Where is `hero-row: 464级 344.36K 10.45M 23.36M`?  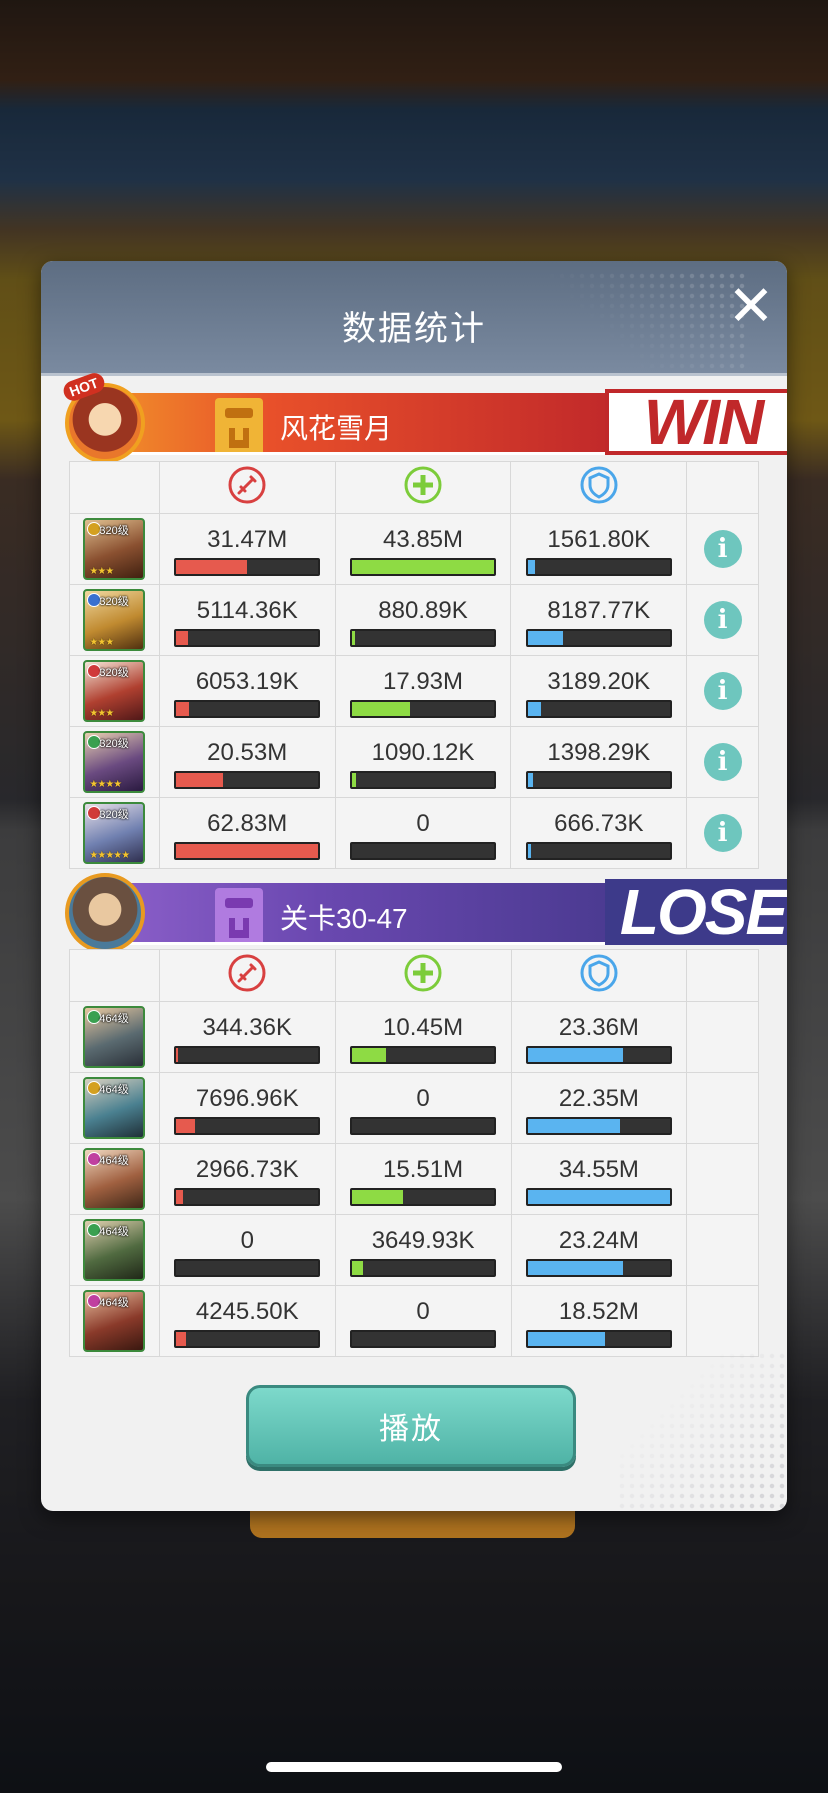 hero-row: 464级 344.36K 10.45M 23.36M is located at coordinates (414, 1037).